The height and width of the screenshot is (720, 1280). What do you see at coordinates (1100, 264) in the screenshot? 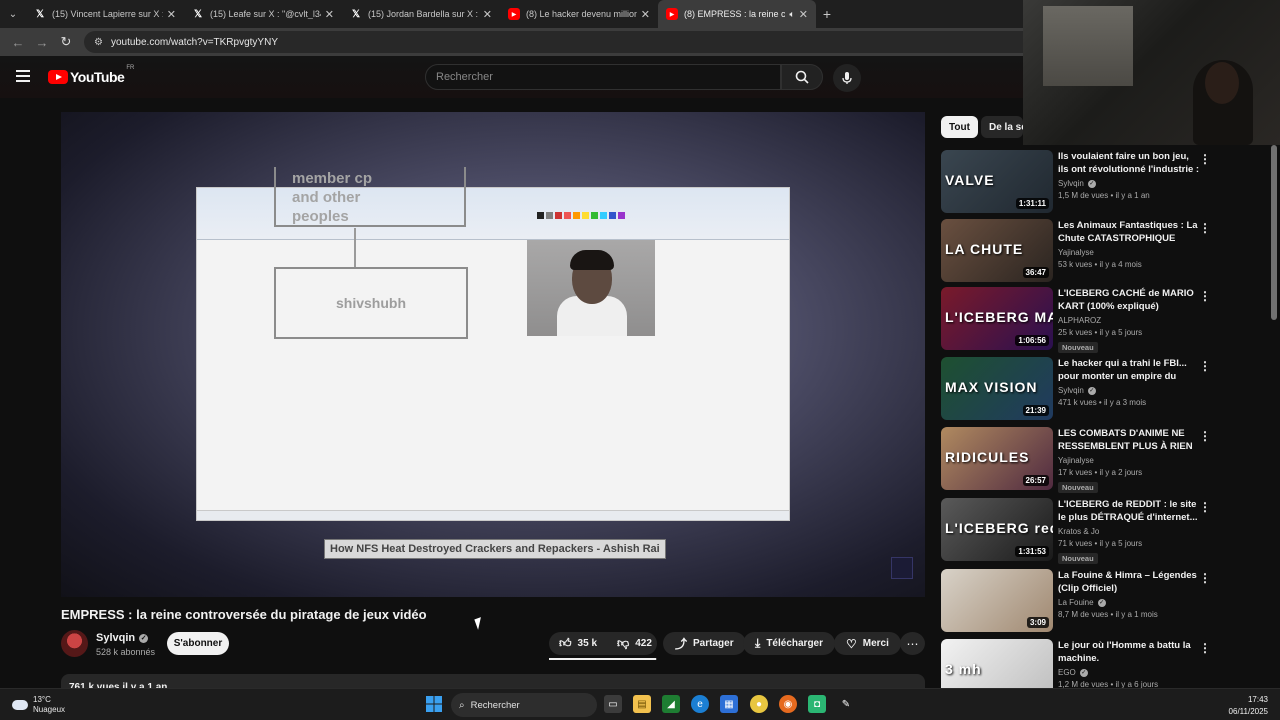
I see `recommendation-meta: 53 k vues • il y a 4 mois` at bounding box center [1100, 264].